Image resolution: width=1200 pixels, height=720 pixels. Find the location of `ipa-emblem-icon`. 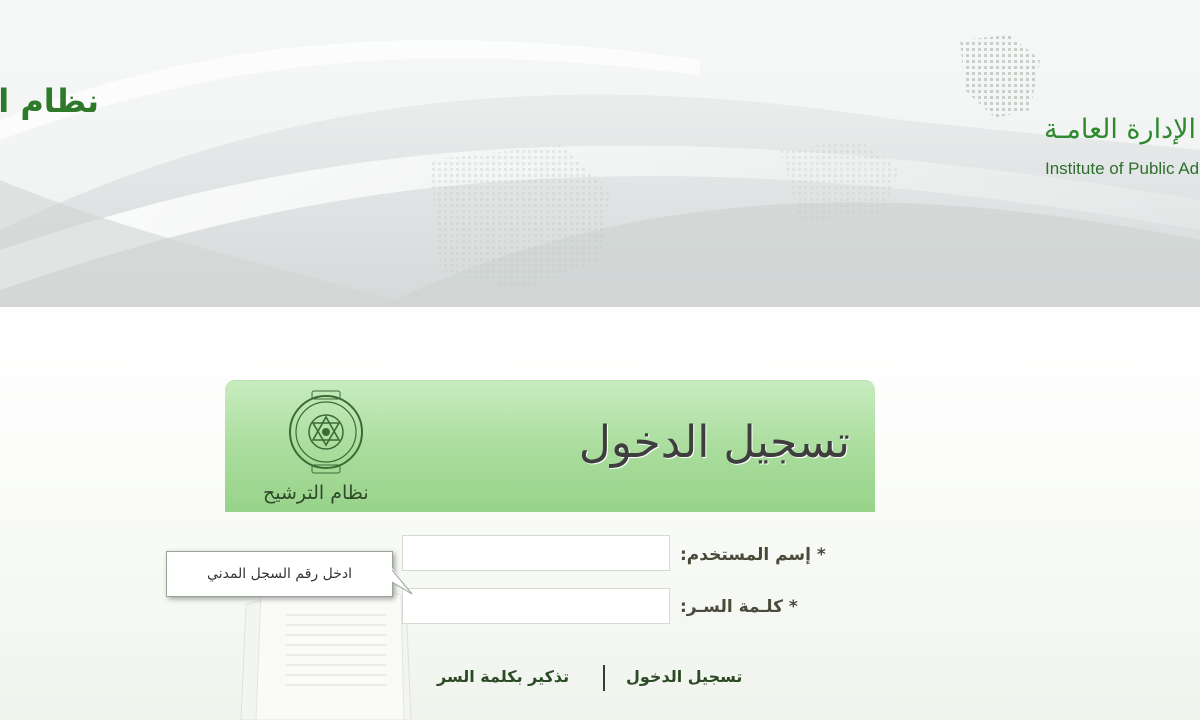

ipa-emblem-icon is located at coordinates (326, 432).